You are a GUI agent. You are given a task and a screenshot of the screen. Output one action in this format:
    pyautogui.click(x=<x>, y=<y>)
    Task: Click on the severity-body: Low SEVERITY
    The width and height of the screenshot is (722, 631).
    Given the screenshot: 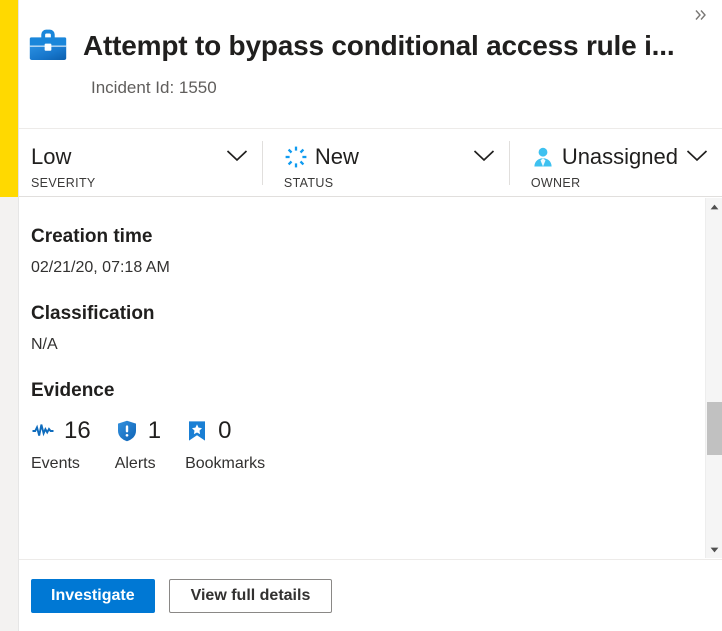 What is the action you would take?
    pyautogui.click(x=124, y=167)
    